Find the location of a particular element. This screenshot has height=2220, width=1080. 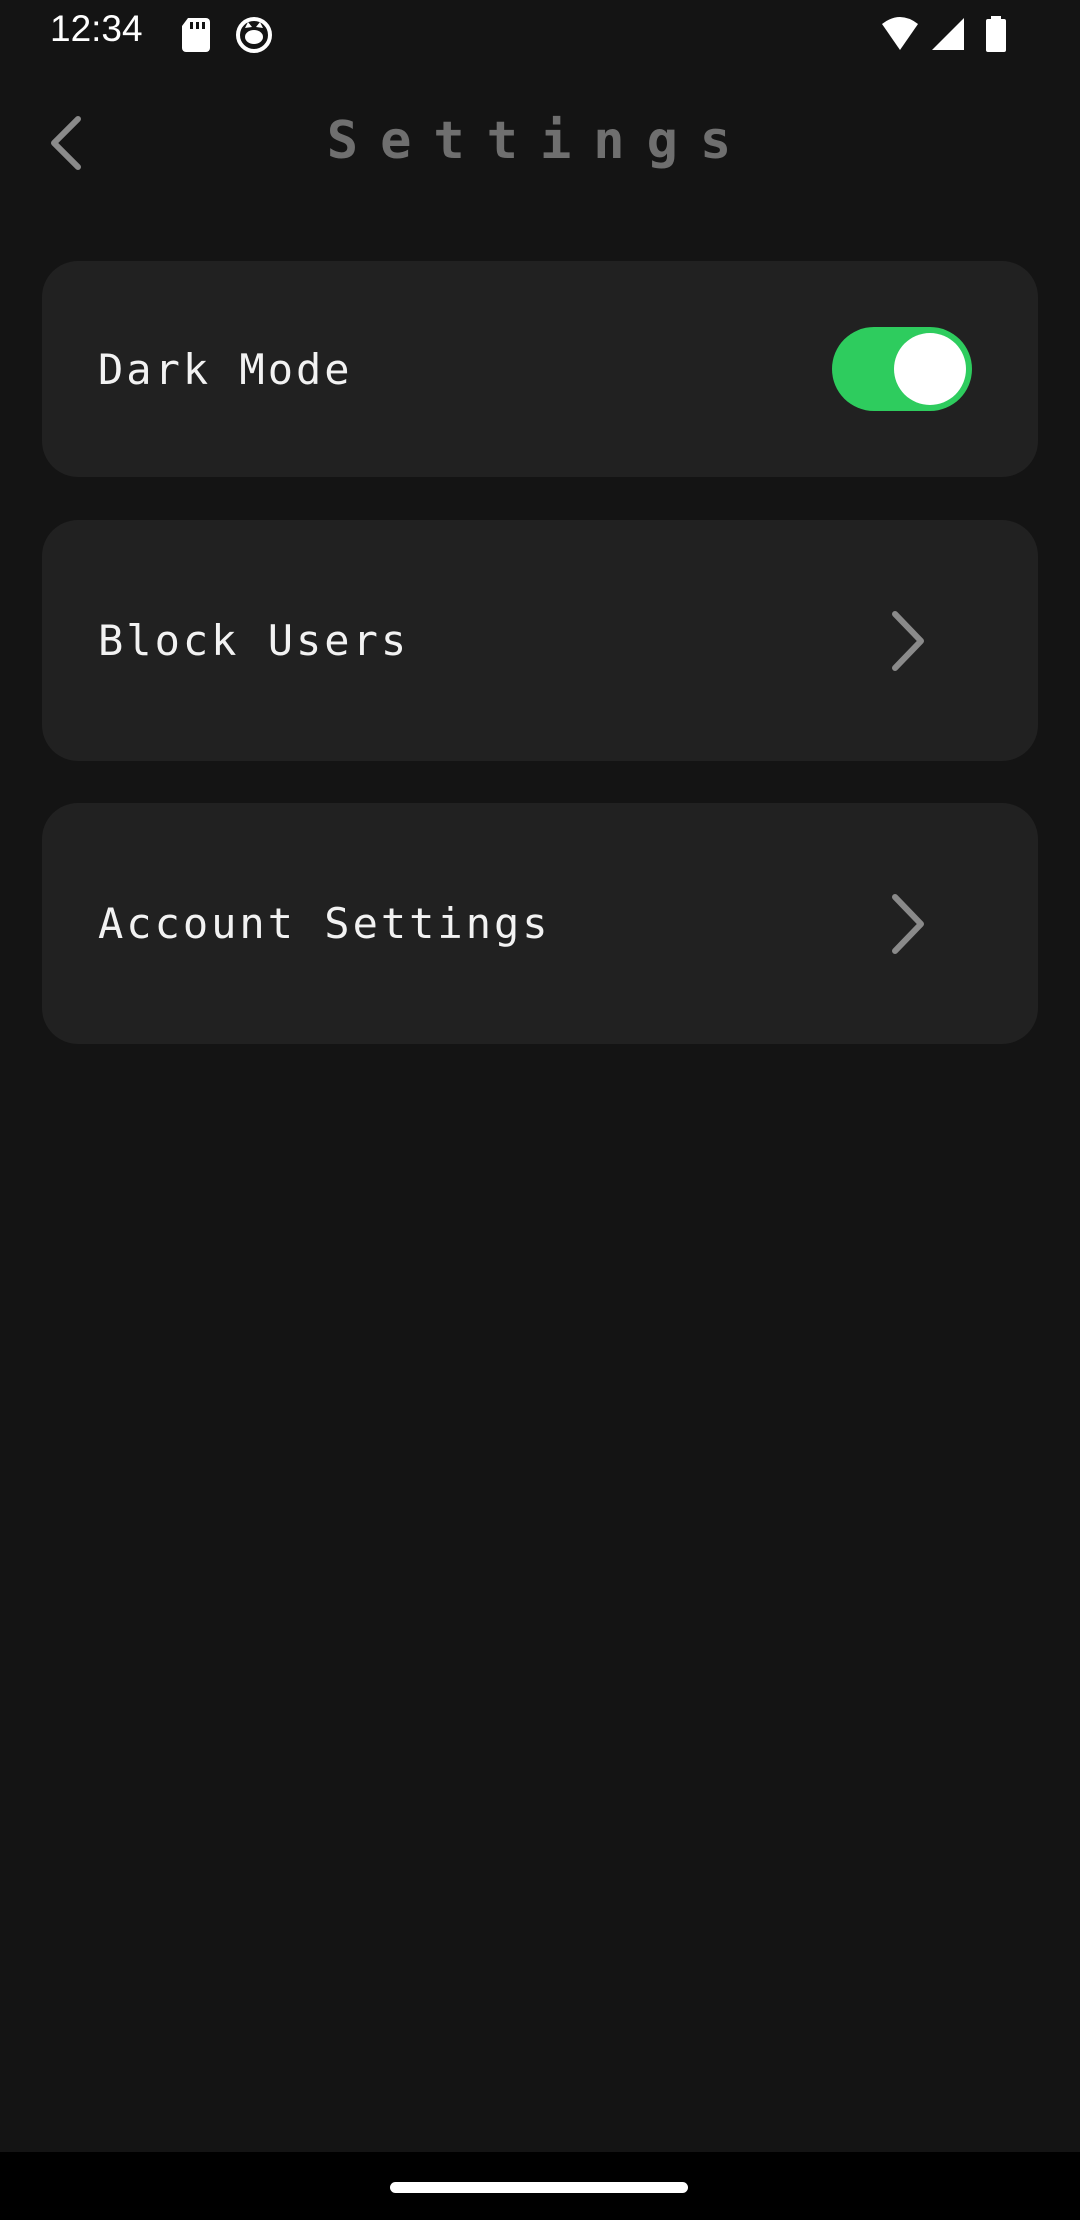

block-users-row: Block Users is located at coordinates (540, 640).